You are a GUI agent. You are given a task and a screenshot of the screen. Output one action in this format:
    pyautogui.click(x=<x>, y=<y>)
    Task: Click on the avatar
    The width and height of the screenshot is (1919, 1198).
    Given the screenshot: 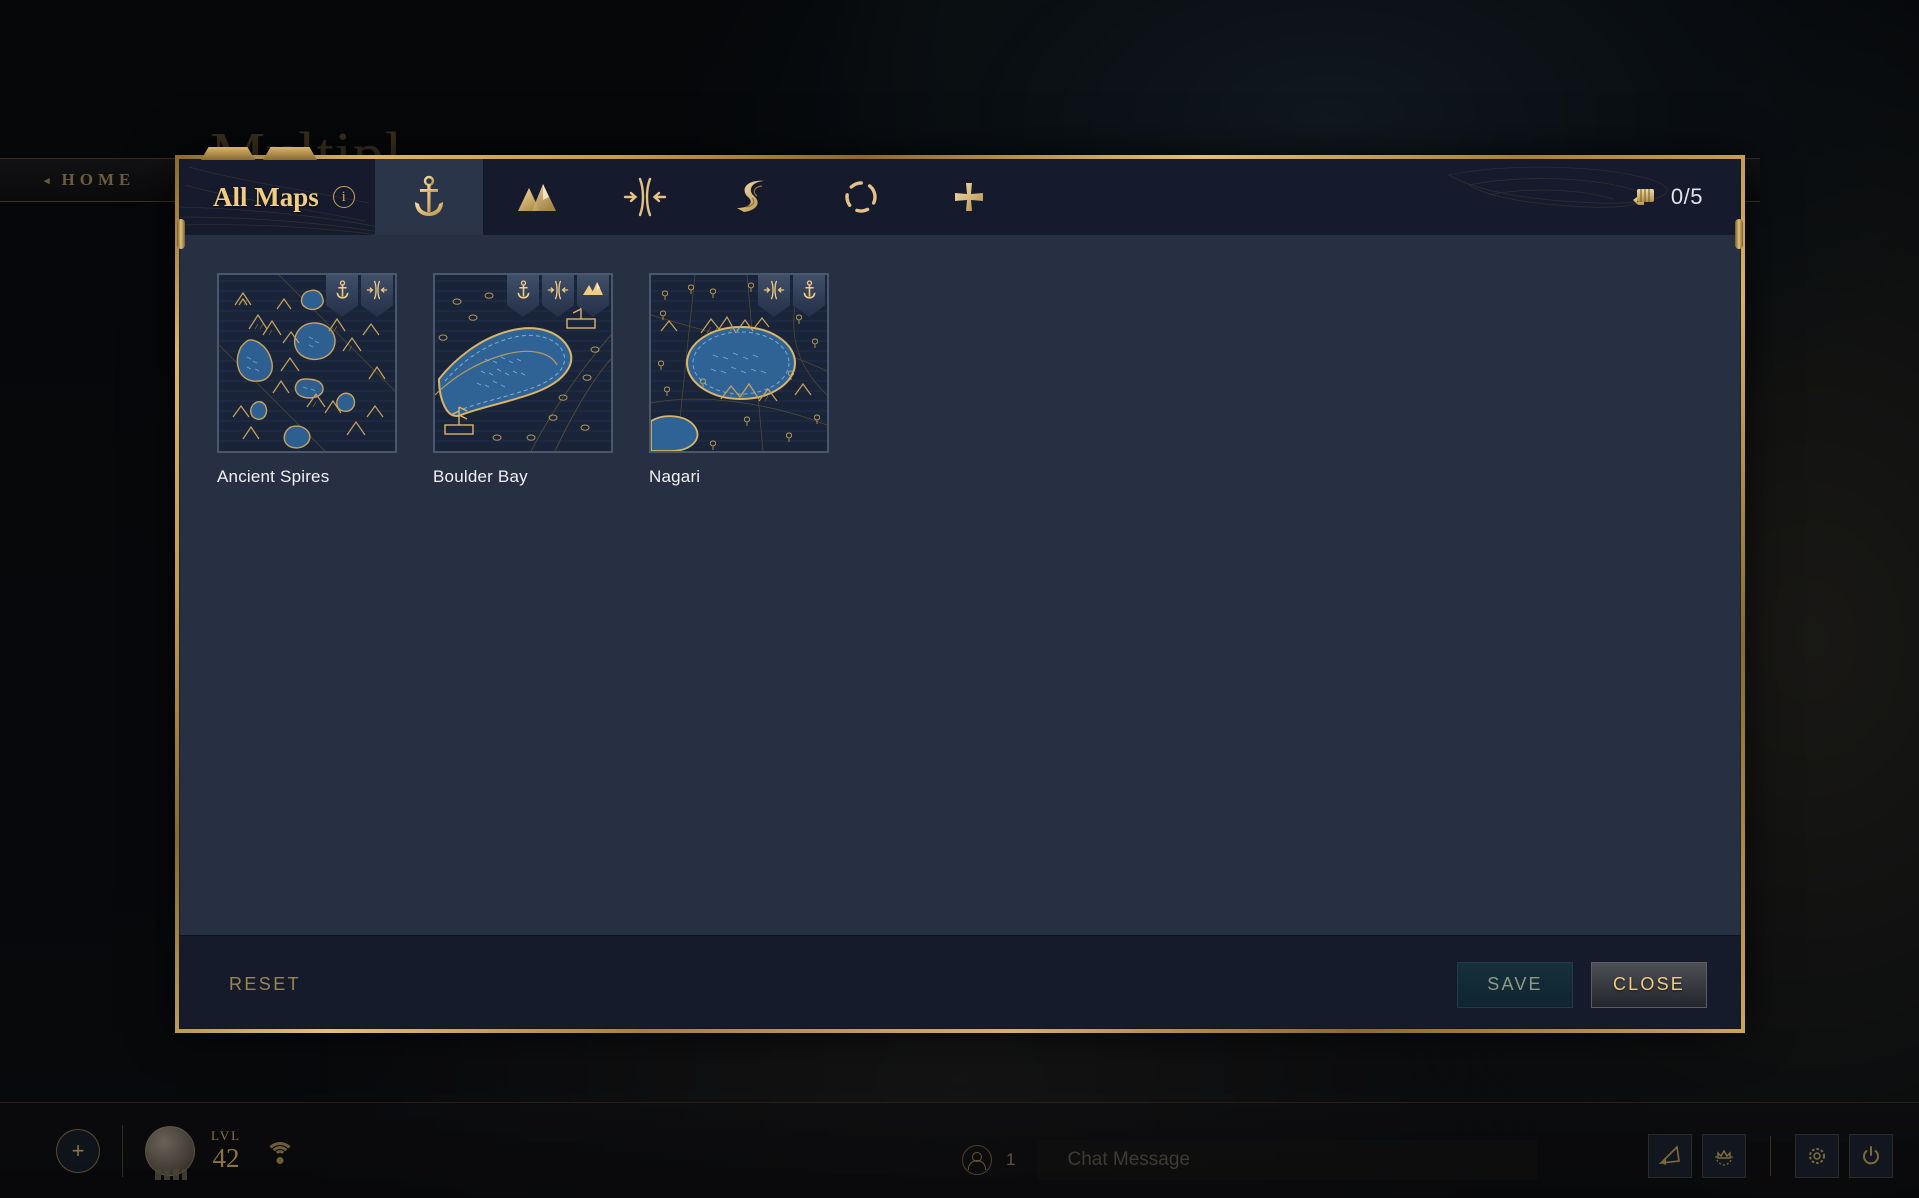 What is the action you would take?
    pyautogui.click(x=170, y=1152)
    